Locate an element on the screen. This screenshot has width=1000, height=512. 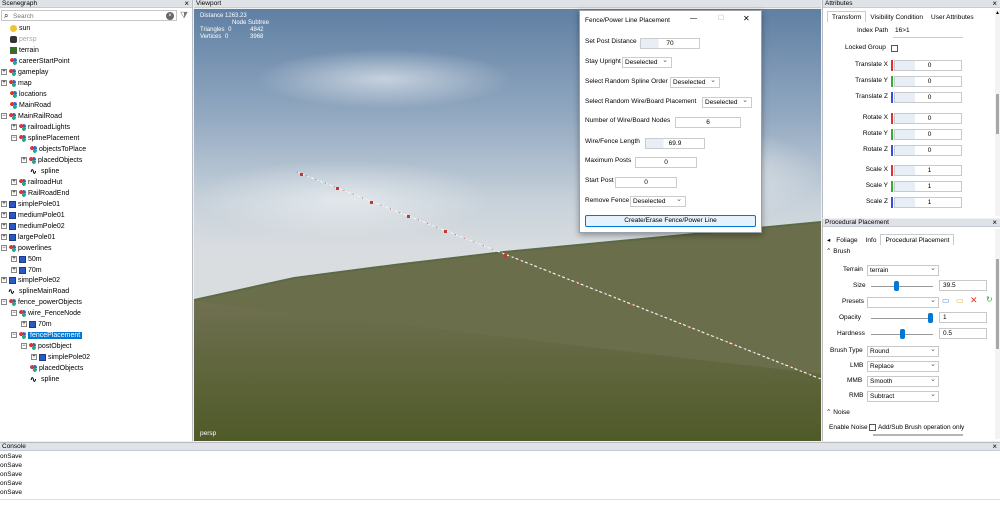
tree-item: + mediumPole02 is located at coordinates (33, 227).